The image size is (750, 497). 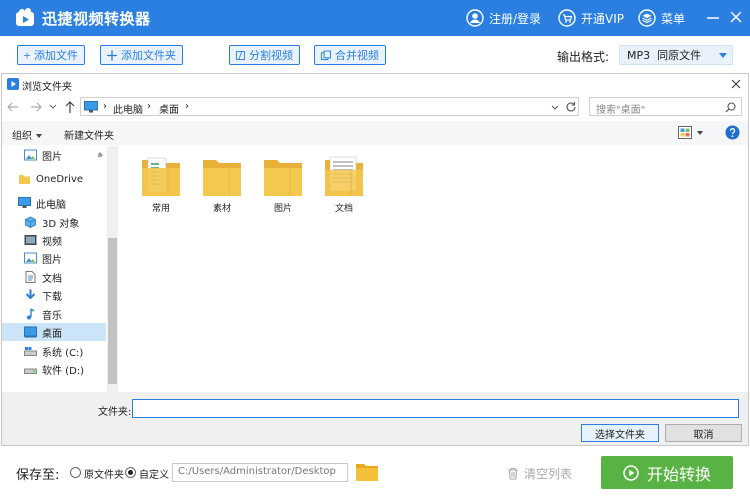 What do you see at coordinates (326, 55) in the screenshot?
I see `merge-icon` at bounding box center [326, 55].